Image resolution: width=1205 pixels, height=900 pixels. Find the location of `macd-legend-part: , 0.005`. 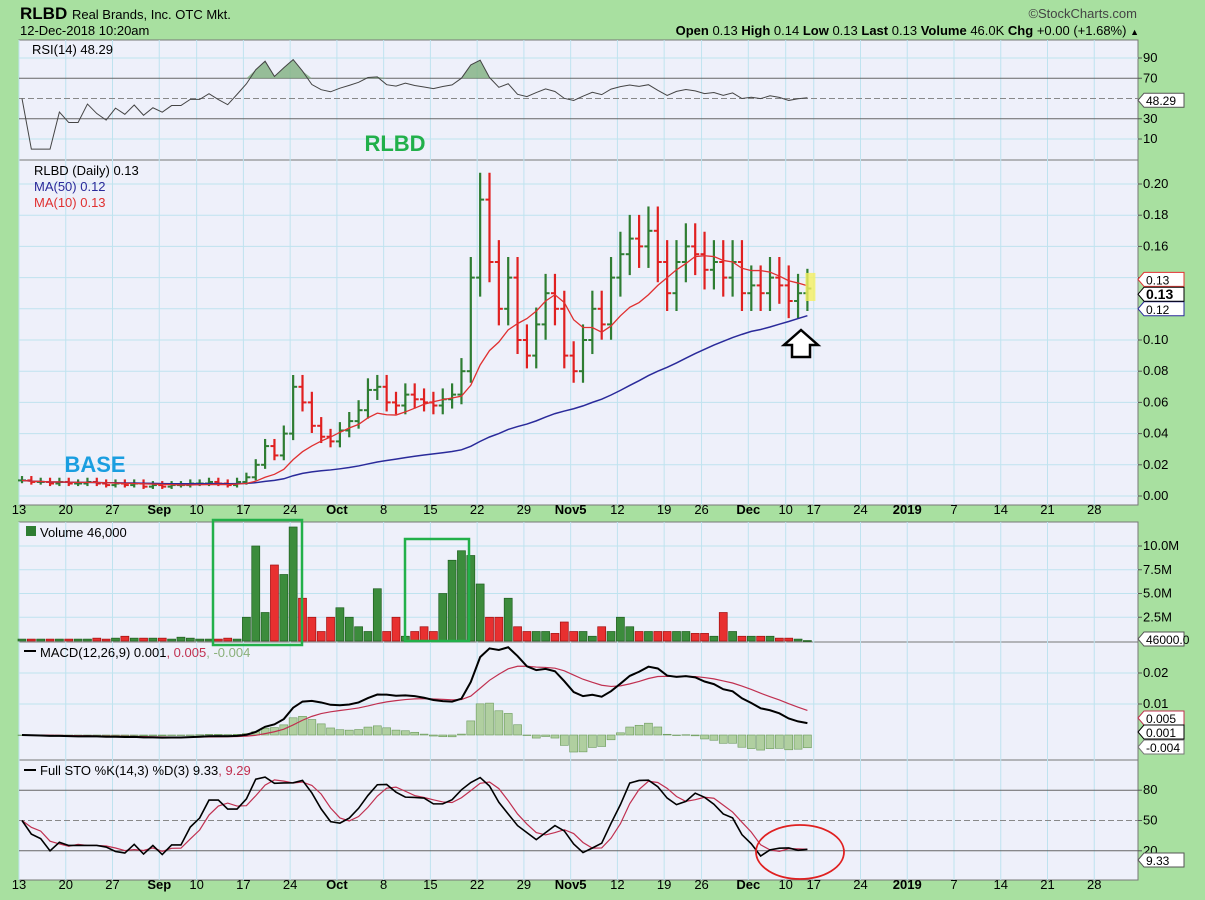

macd-legend-part: , 0.005 is located at coordinates (186, 652).